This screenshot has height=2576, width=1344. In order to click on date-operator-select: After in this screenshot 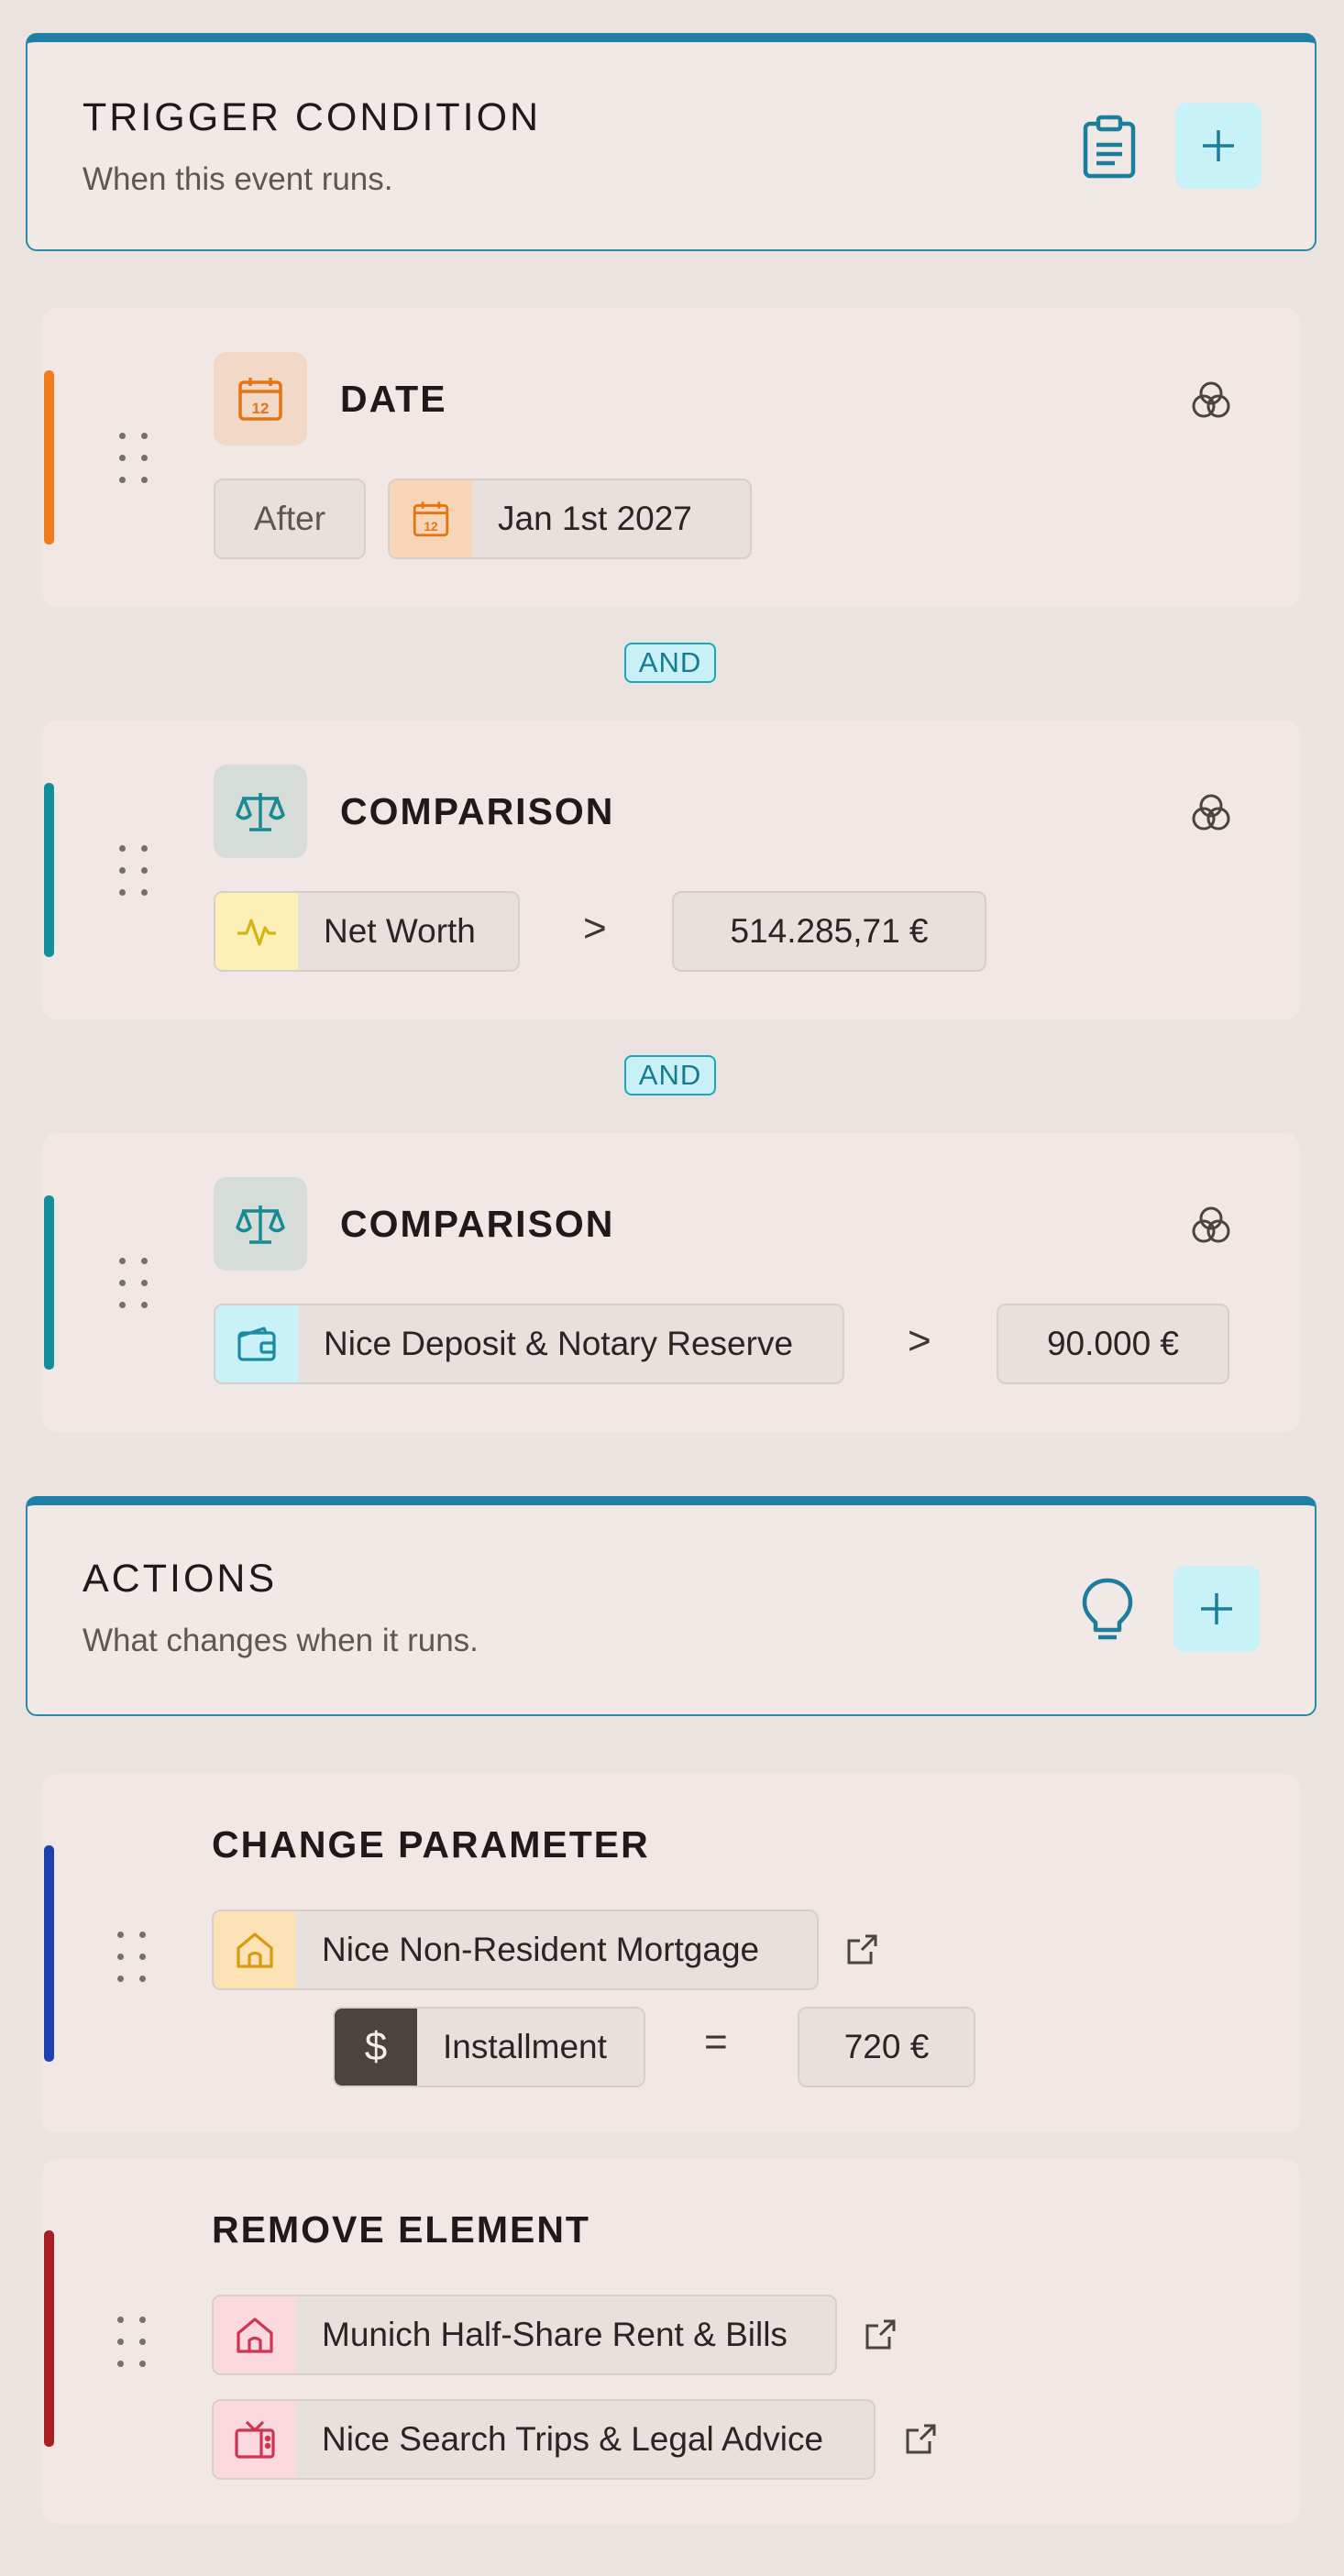, I will do `click(290, 519)`.